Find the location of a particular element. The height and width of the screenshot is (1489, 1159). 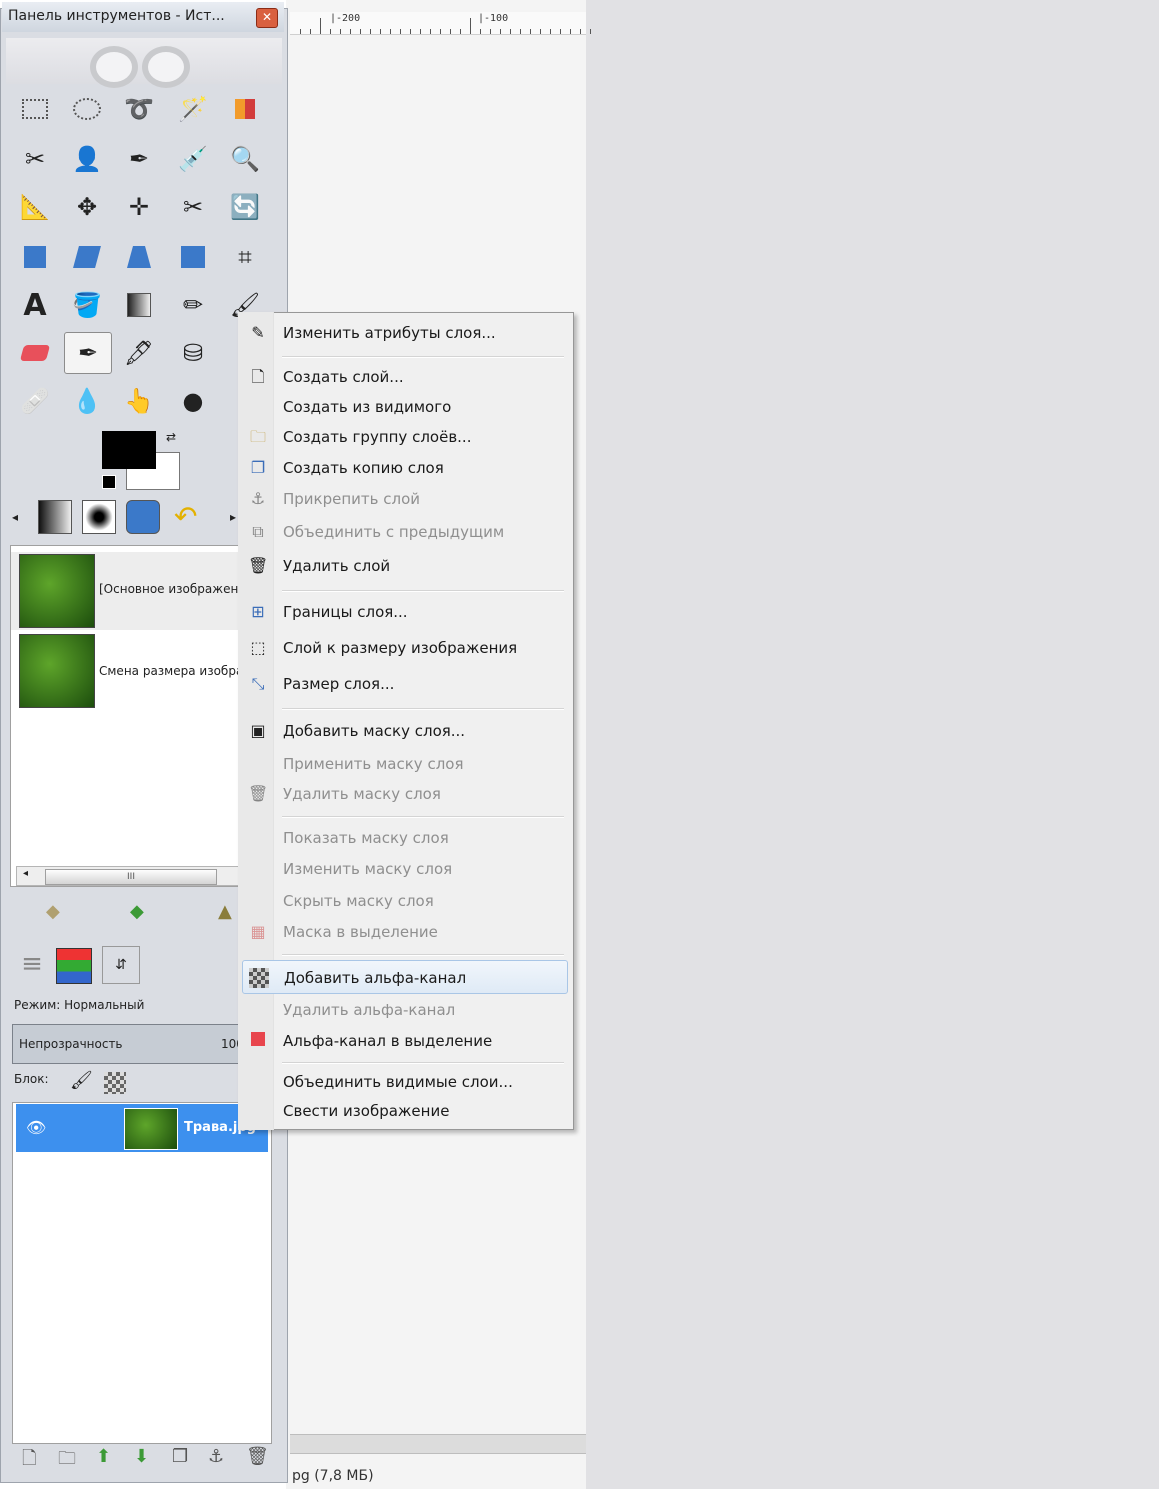

raise-layer-icon: ⬆ is located at coordinates (103, 1456).